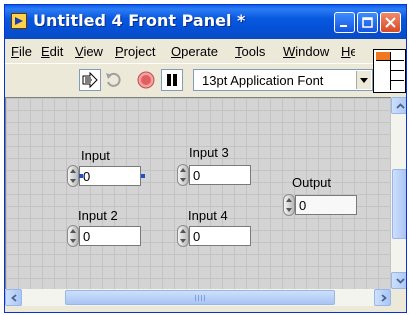 Image resolution: width=409 pixels, height=315 pixels. Describe the element at coordinates (326, 205) in the screenshot. I see `numeric-value-display: 0` at that location.